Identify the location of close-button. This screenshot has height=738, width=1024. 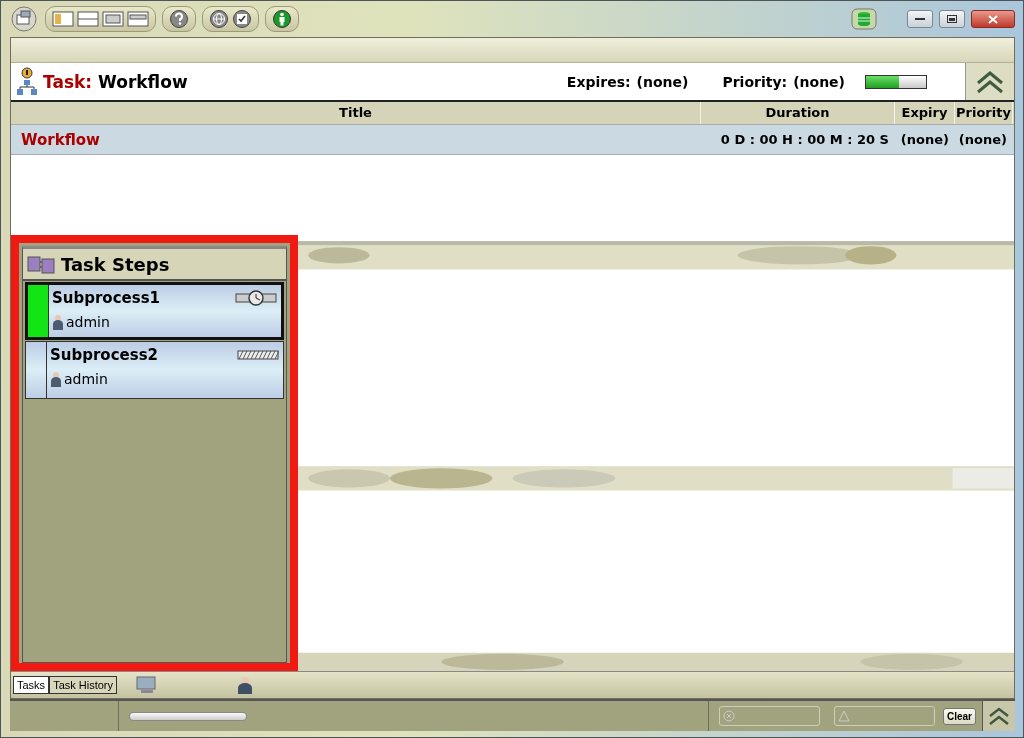
(993, 19).